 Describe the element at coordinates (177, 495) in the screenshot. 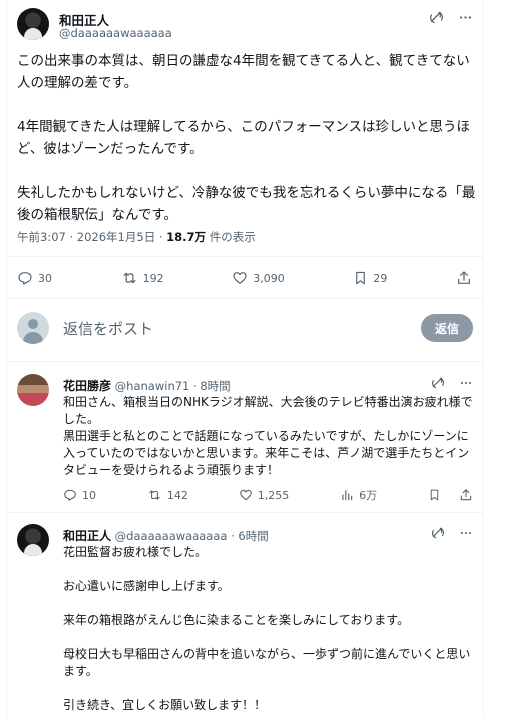

I see `retweet-count: 142` at that location.